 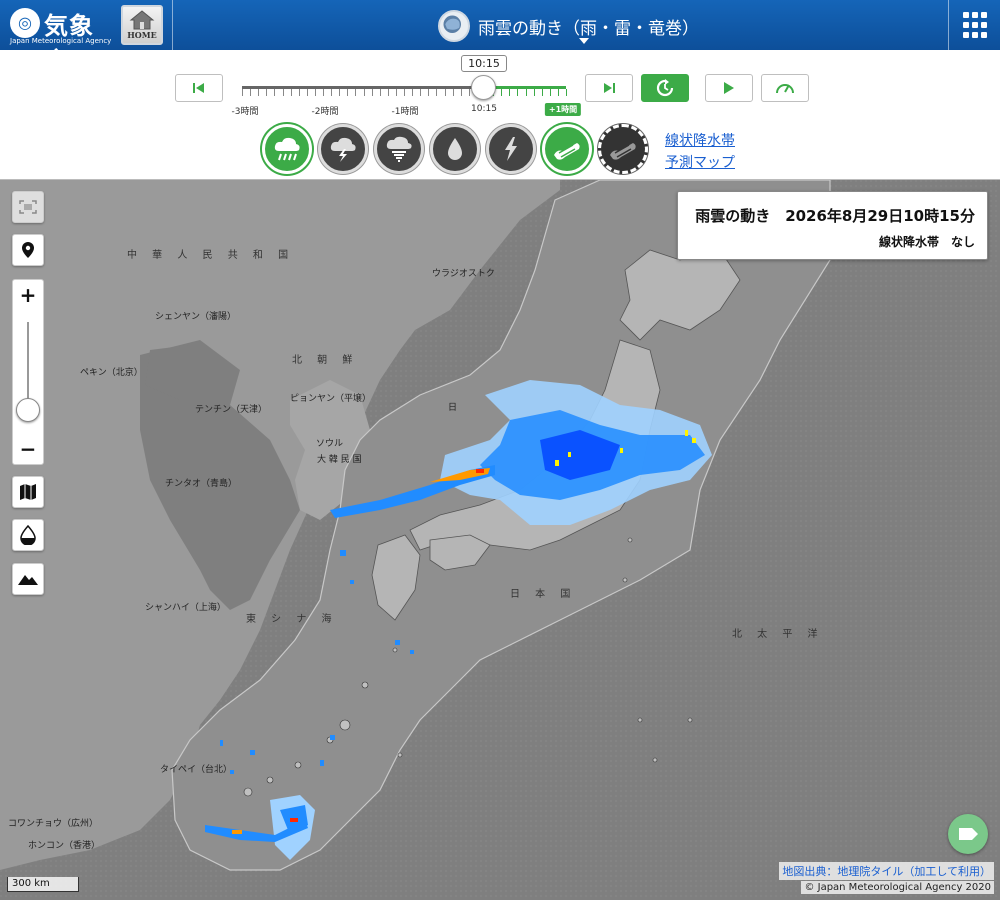 What do you see at coordinates (325, 360) in the screenshot?
I see `label-north-korea: 北 朝 鮮` at bounding box center [325, 360].